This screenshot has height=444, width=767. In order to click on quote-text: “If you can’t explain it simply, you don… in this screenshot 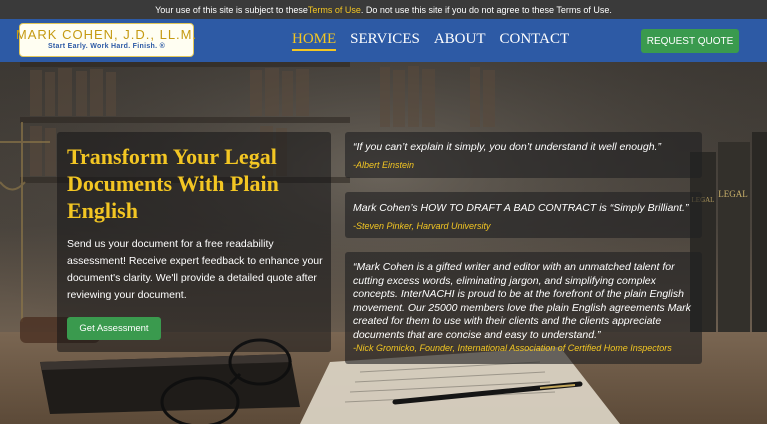, I will do `click(507, 147)`.